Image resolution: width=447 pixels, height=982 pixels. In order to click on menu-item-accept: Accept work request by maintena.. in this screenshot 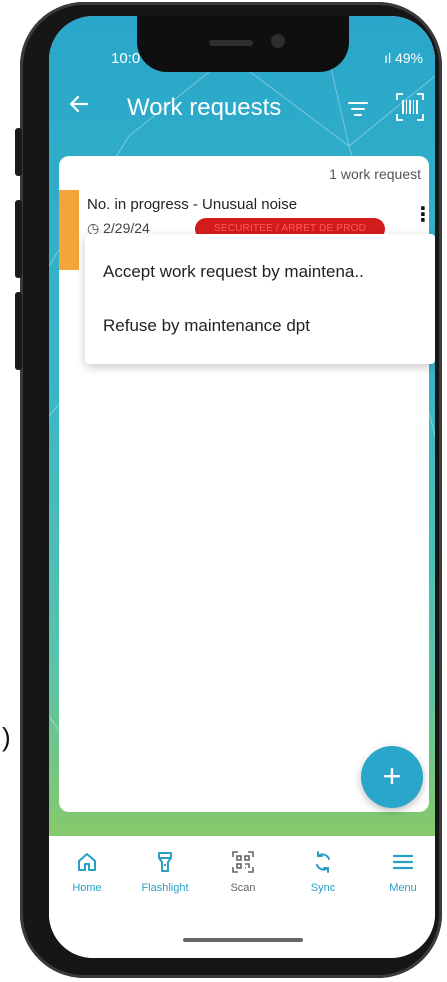, I will do `click(233, 272)`.